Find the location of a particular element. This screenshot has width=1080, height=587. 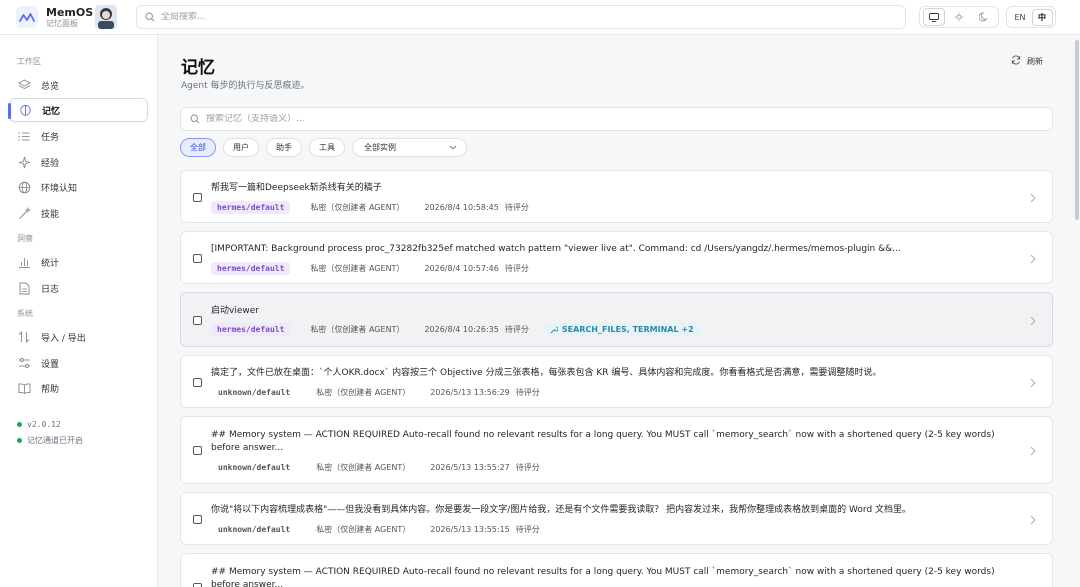

sidebar-item-label: 记忆 is located at coordinates (51, 111).